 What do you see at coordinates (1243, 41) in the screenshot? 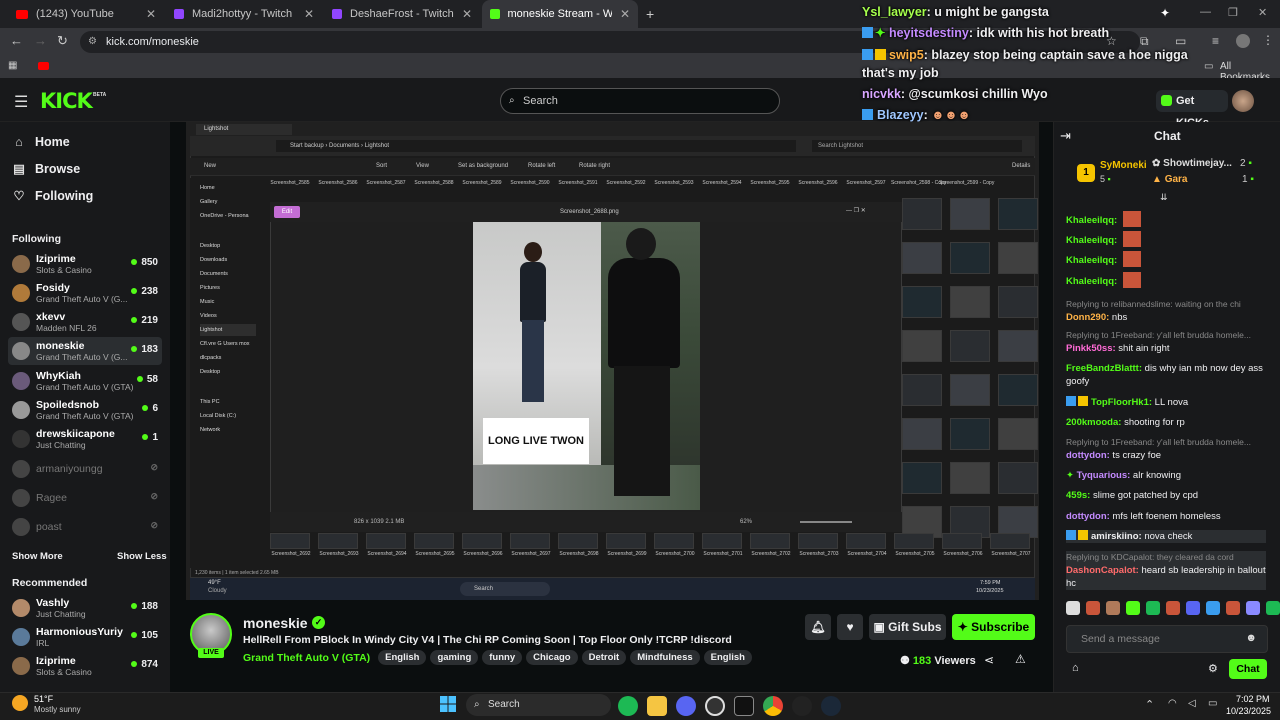
I see `profile-avatar` at bounding box center [1243, 41].